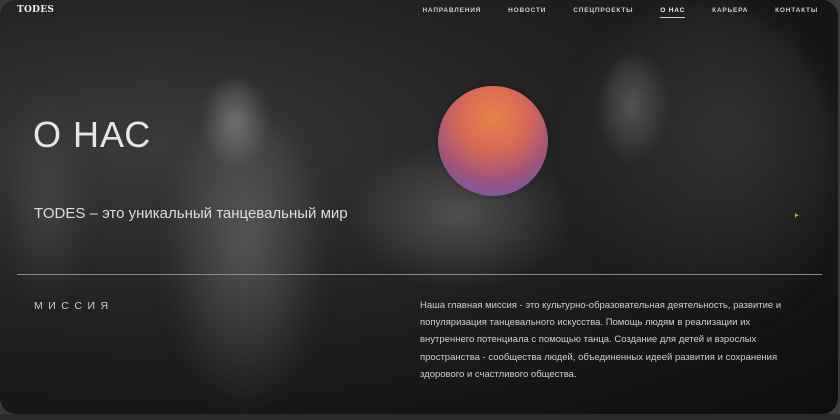 Image resolution: width=840 pixels, height=420 pixels. I want to click on page-title: О НАС, so click(92, 134).